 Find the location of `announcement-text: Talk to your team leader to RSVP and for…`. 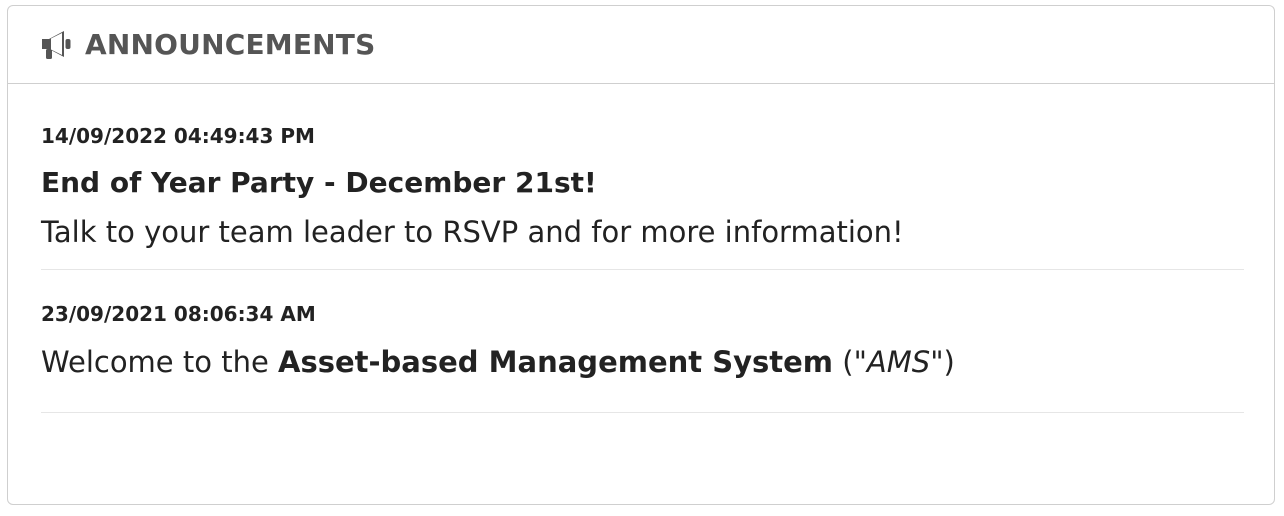

announcement-text: Talk to your team leader to RSVP and for… is located at coordinates (472, 232).